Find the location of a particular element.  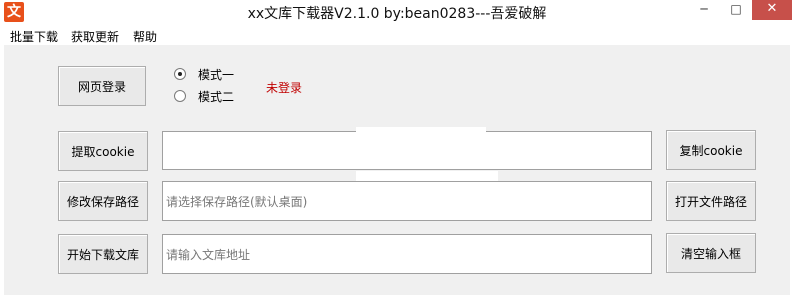

open-file-path-button: 打开文件路径 is located at coordinates (711, 201).